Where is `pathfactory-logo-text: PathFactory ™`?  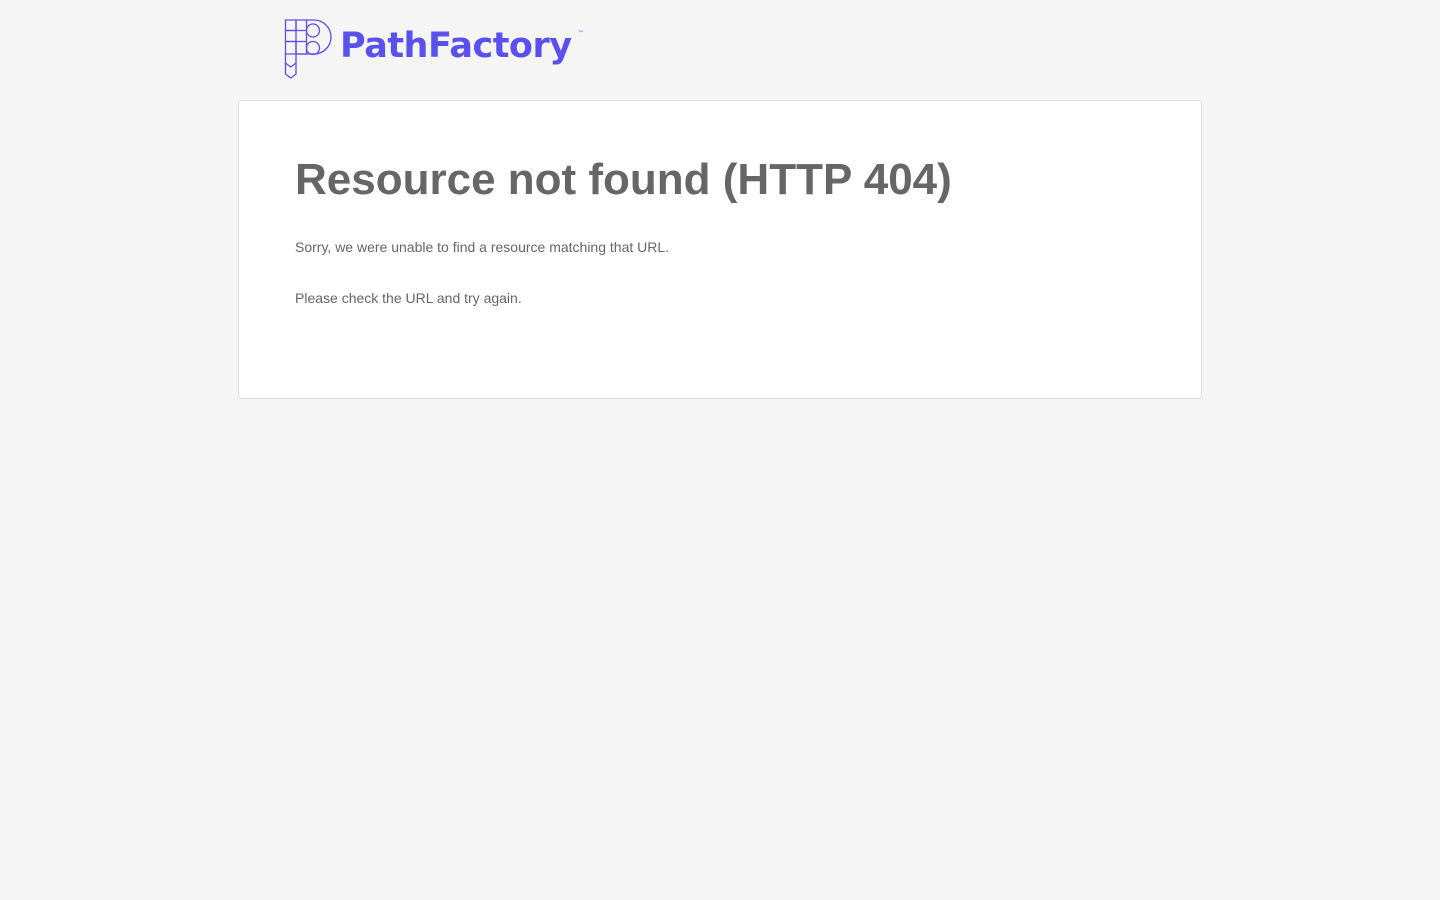
pathfactory-logo-text: PathFactory ™ is located at coordinates (462, 45).